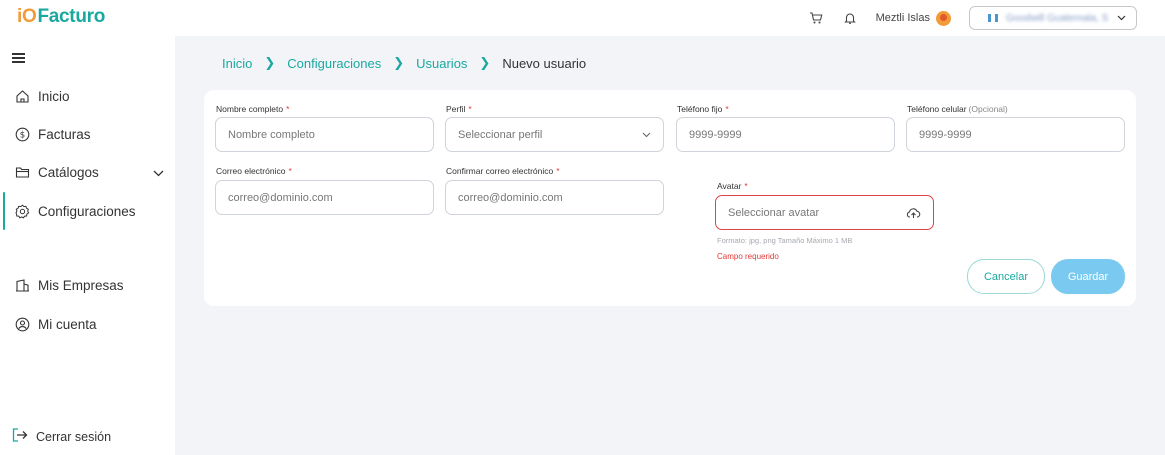  I want to click on sidebar-item-catalogos: Catálogos, so click(89, 172).